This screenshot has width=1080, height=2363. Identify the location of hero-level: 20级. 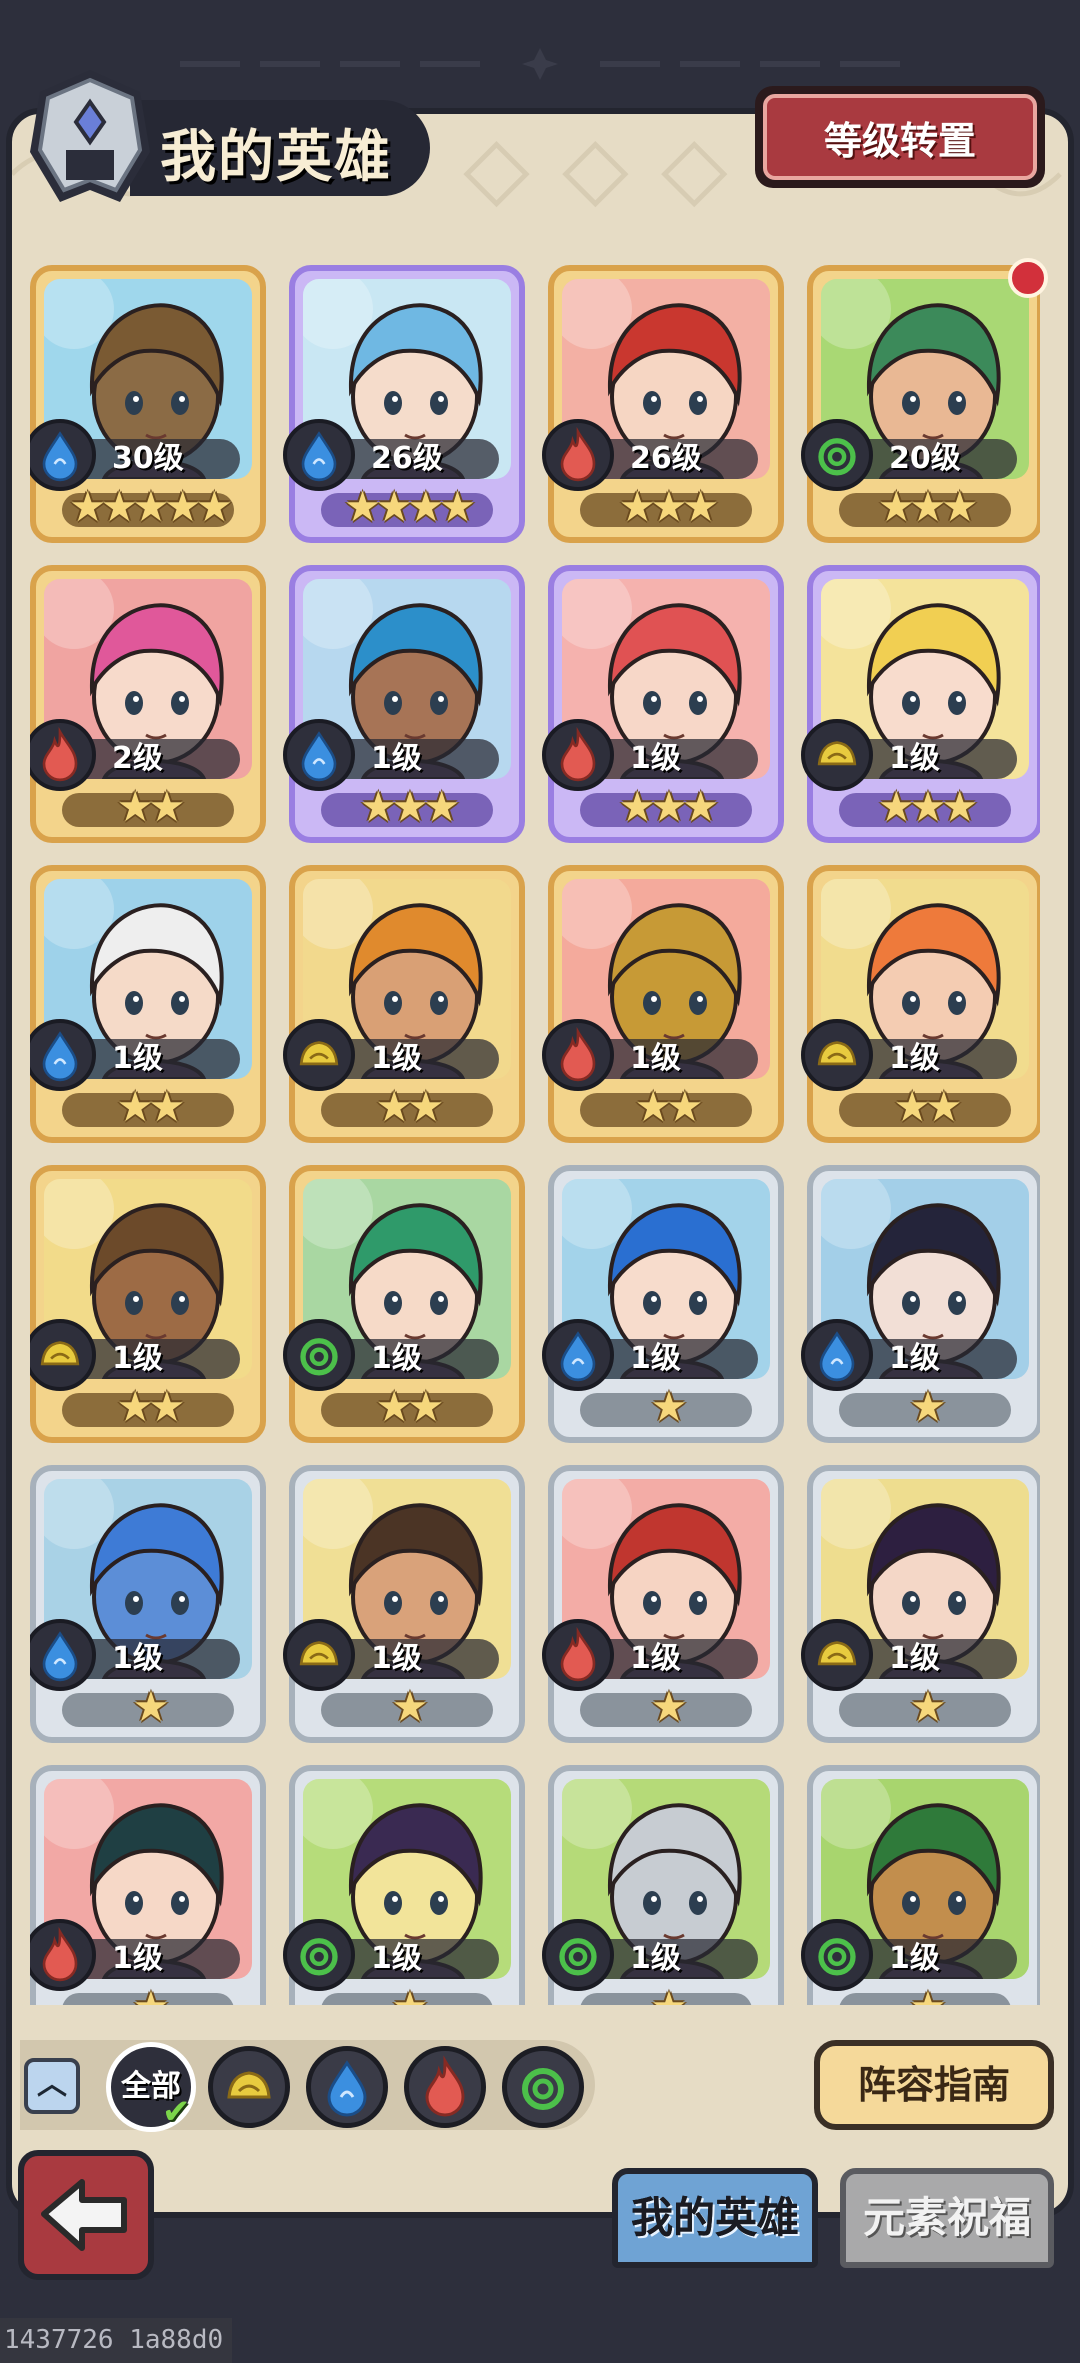
(925, 458).